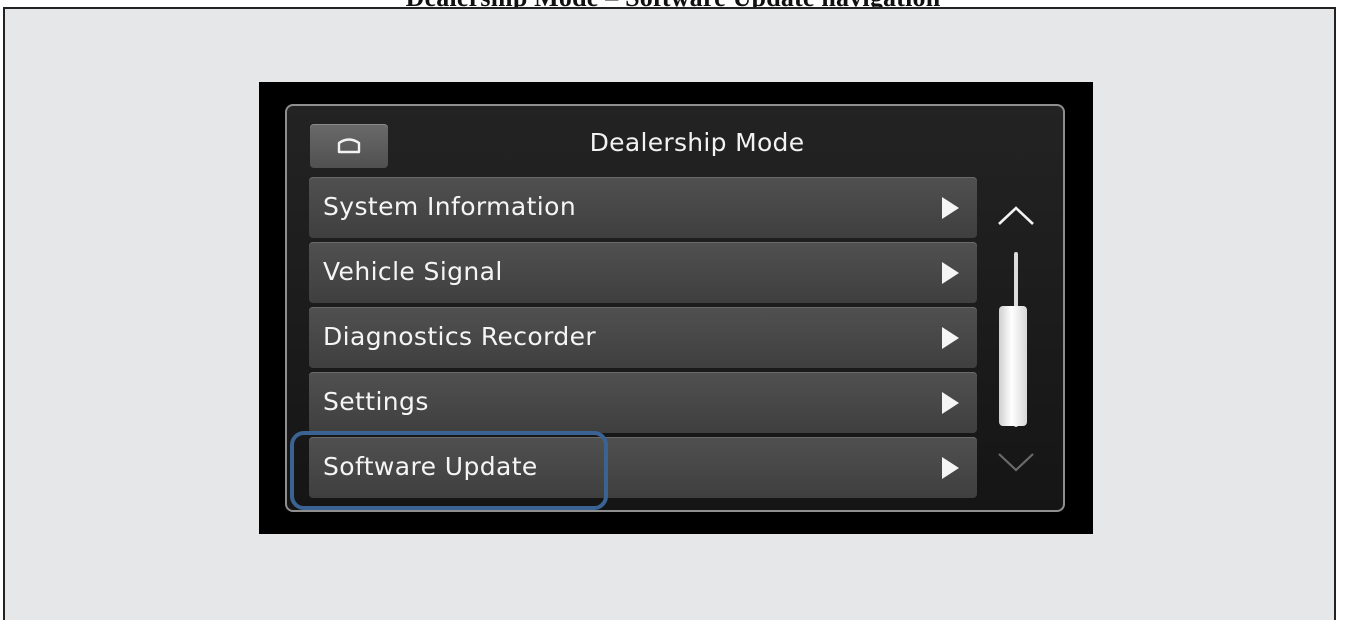 The height and width of the screenshot is (620, 1346). I want to click on menu-item-software-update: Software Update, so click(643, 467).